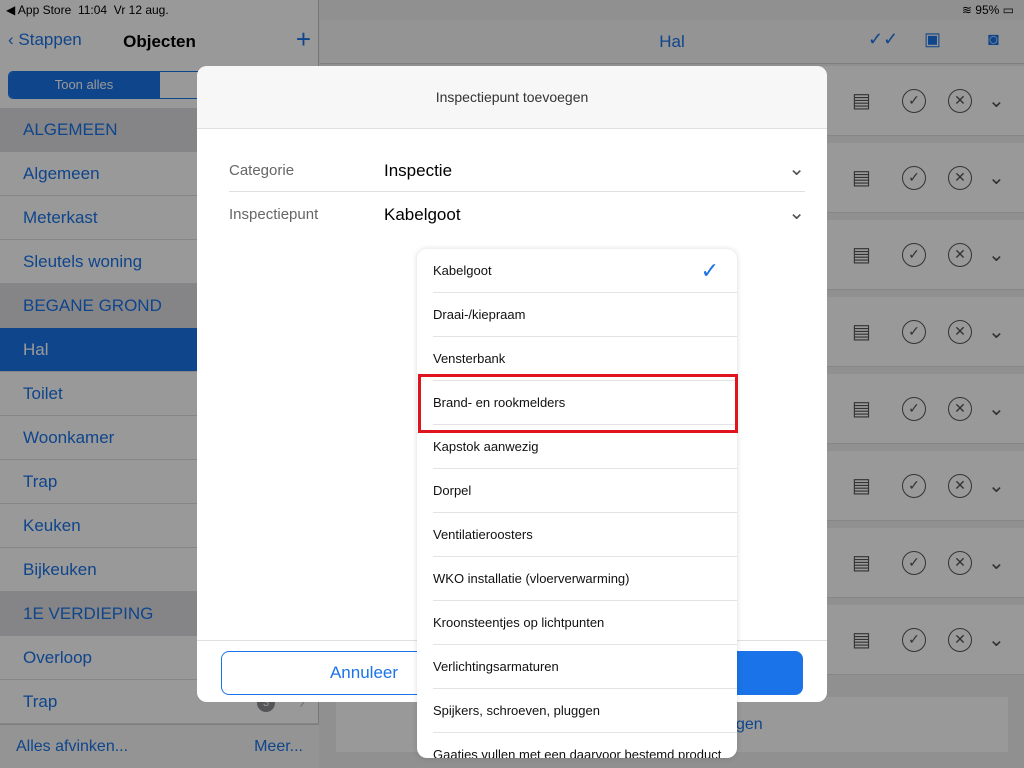 The image size is (1024, 768). I want to click on inspection-point-label: Inspectiepunt, so click(274, 214).